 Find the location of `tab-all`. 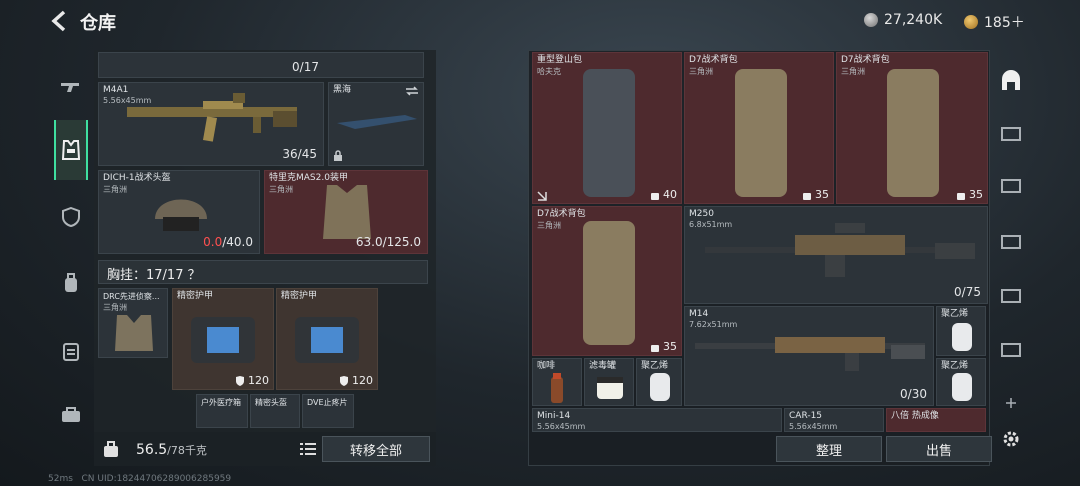

tab-all is located at coordinates (1011, 81).